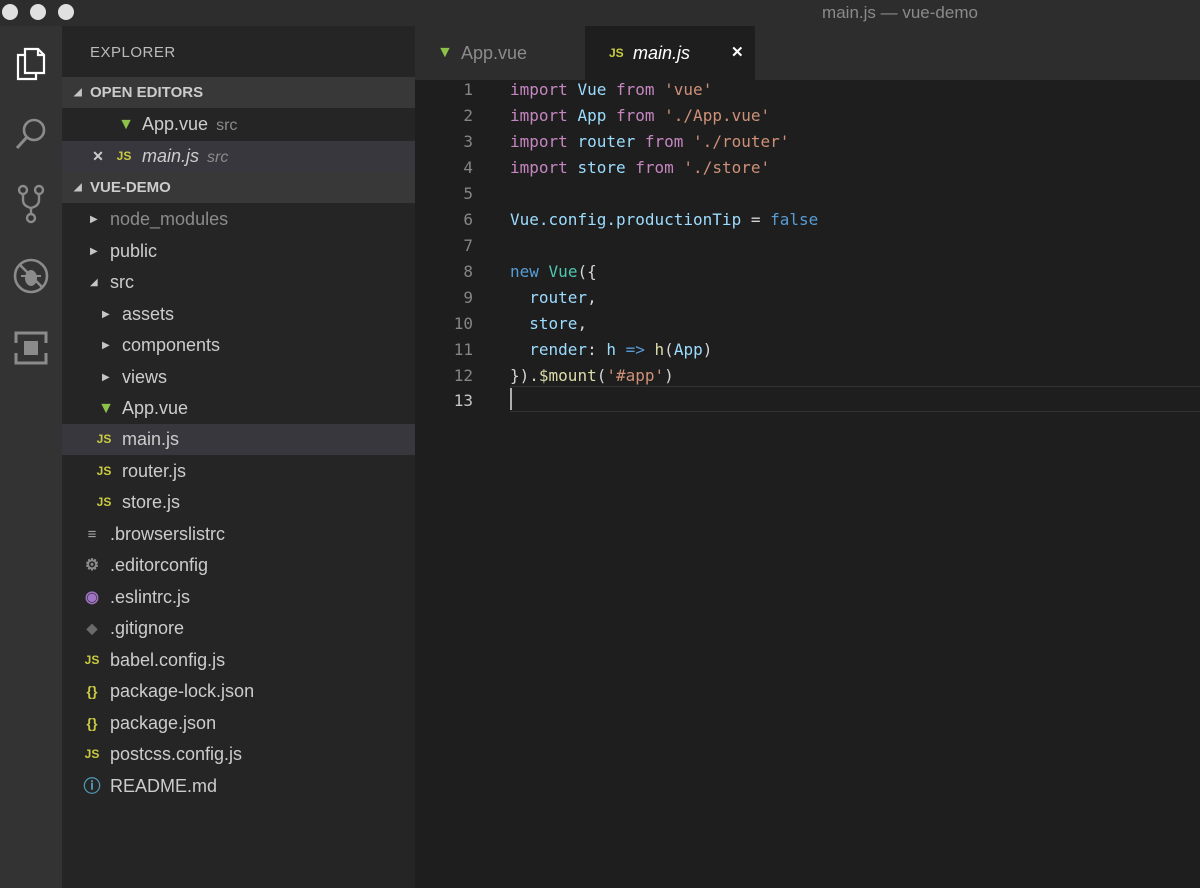 The height and width of the screenshot is (888, 1200). I want to click on line-number: 9, so click(468, 297).